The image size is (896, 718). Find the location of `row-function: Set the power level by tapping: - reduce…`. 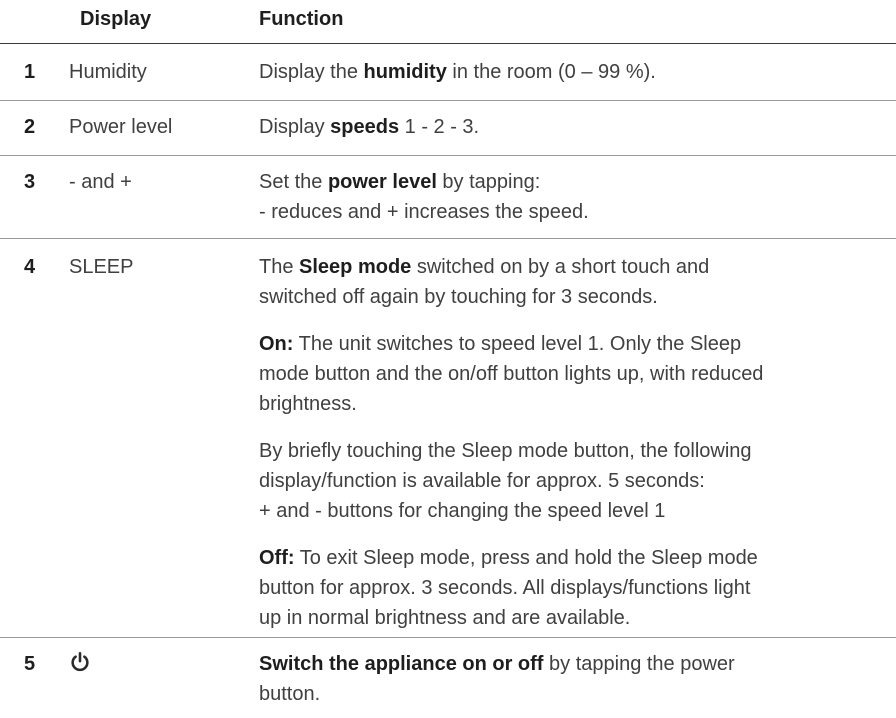

row-function: Set the power level by tapping: - reduce… is located at coordinates (564, 197).